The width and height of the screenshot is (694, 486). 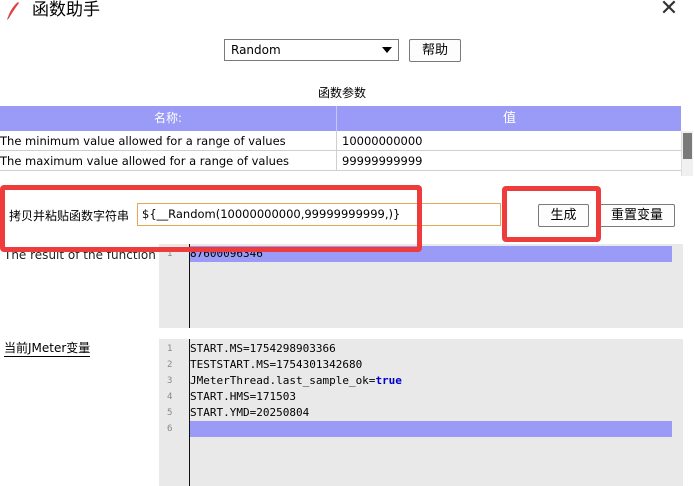 What do you see at coordinates (382, 161) in the screenshot?
I see `param-value-cell: 99999999999` at bounding box center [382, 161].